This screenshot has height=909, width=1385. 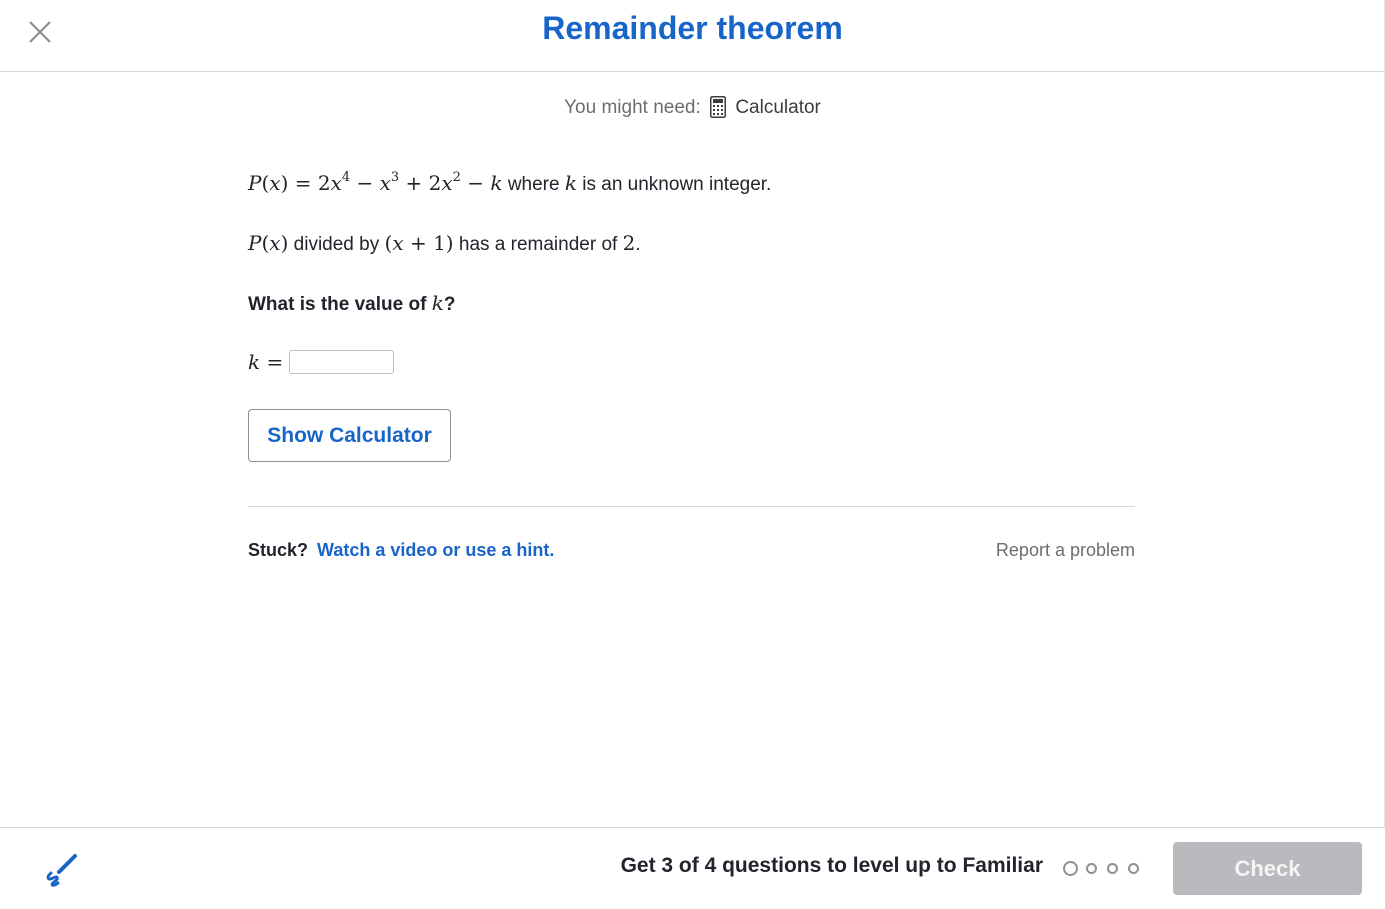 I want to click on answer-row: k =, so click(x=321, y=362).